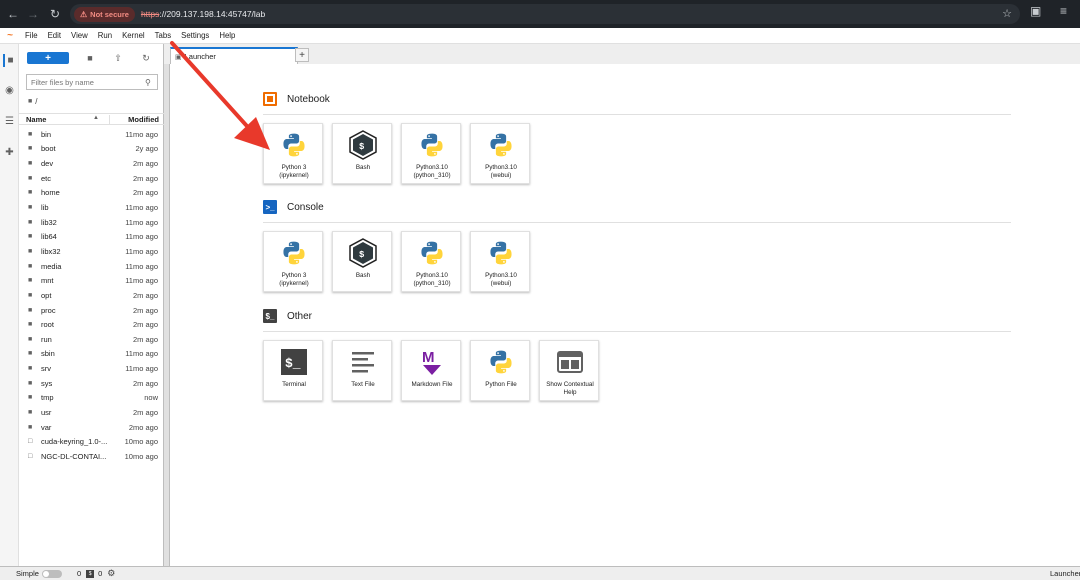 The width and height of the screenshot is (1080, 580). Describe the element at coordinates (136, 119) in the screenshot. I see `modified-column-header: Modified` at that location.